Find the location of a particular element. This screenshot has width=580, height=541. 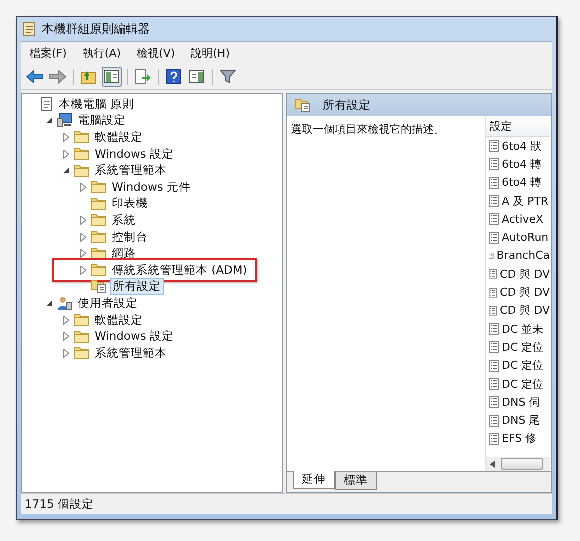

menu-item: 執行(A) is located at coordinates (102, 53).